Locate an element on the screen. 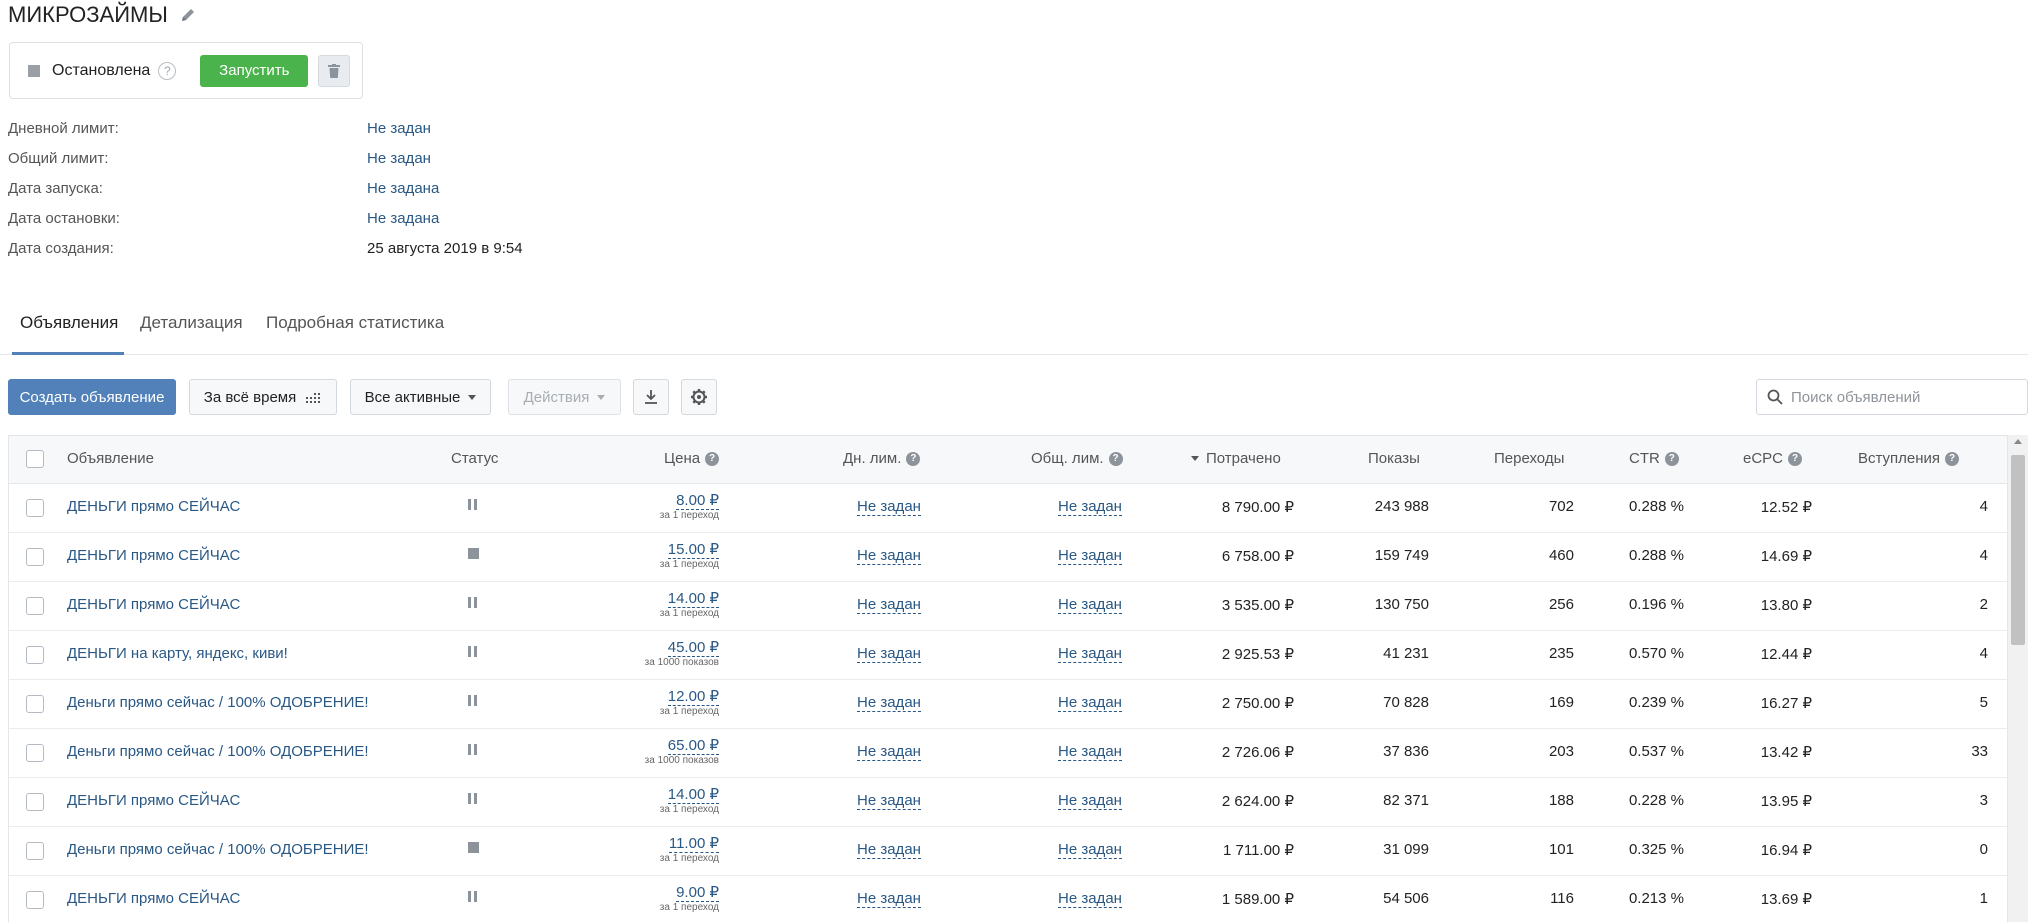 Image resolution: width=2028 pixels, height=922 pixels. price-link: 8.00 ₽ is located at coordinates (697, 501).